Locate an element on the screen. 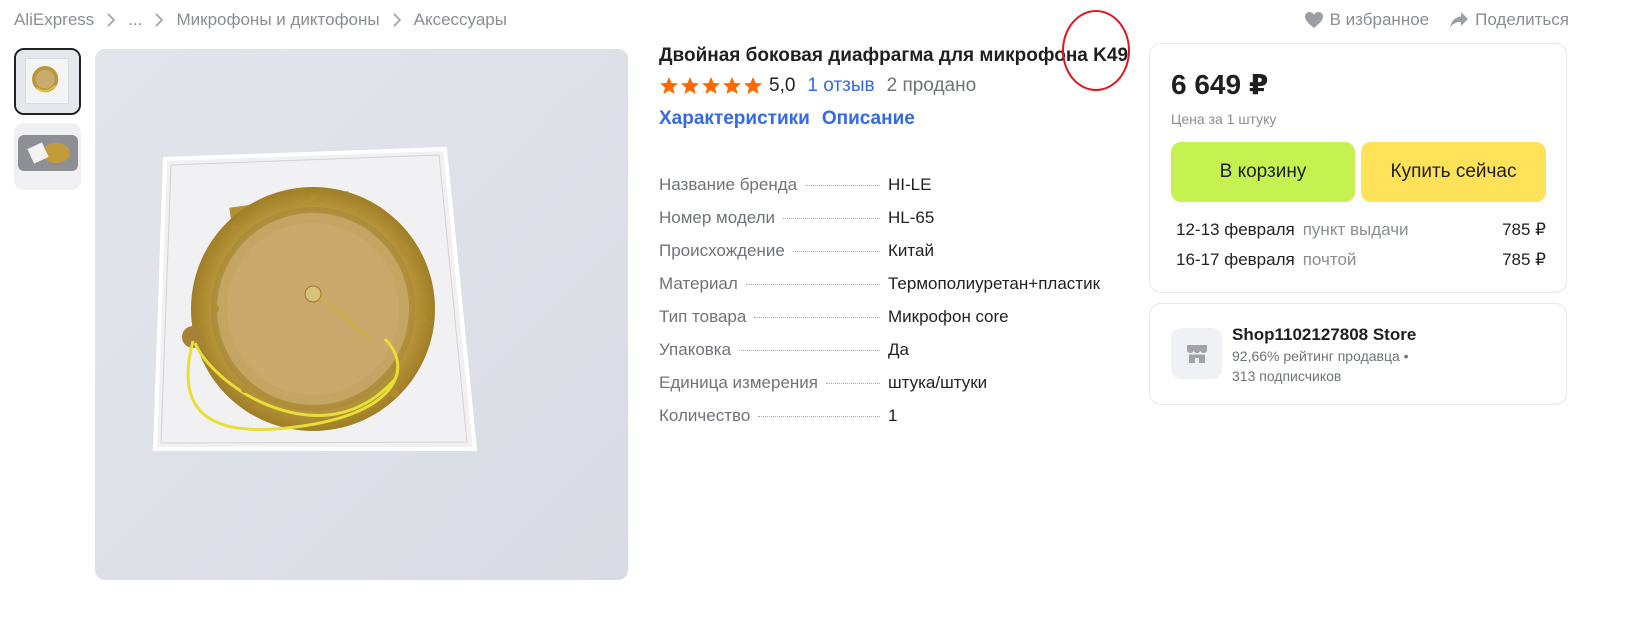 Image resolution: width=1633 pixels, height=622 pixels. spec-value: штука/штуки is located at coordinates (938, 382).